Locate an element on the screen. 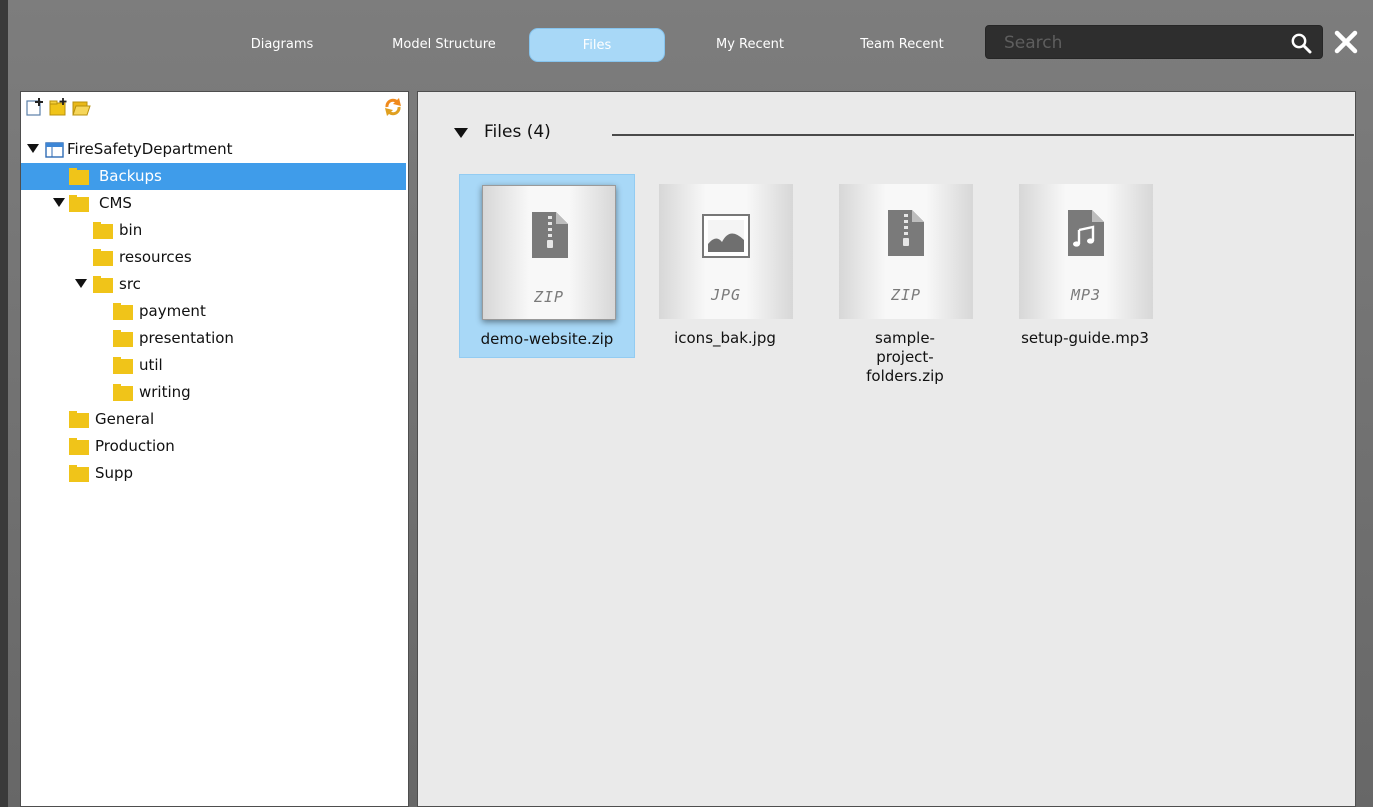 The image size is (1373, 807). search-input is located at coordinates (1139, 43).